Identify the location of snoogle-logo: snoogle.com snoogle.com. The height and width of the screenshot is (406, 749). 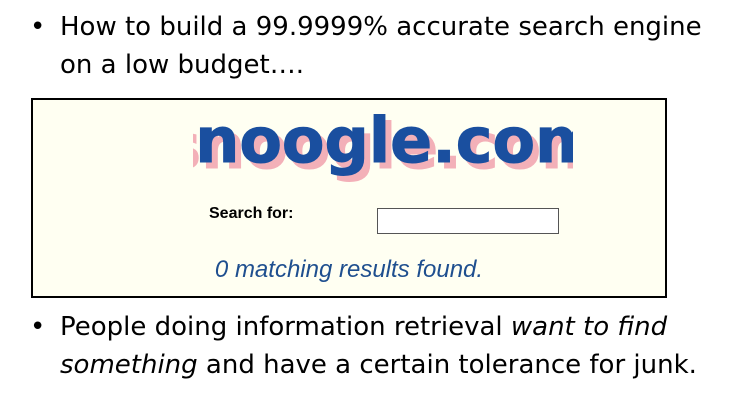
(383, 143).